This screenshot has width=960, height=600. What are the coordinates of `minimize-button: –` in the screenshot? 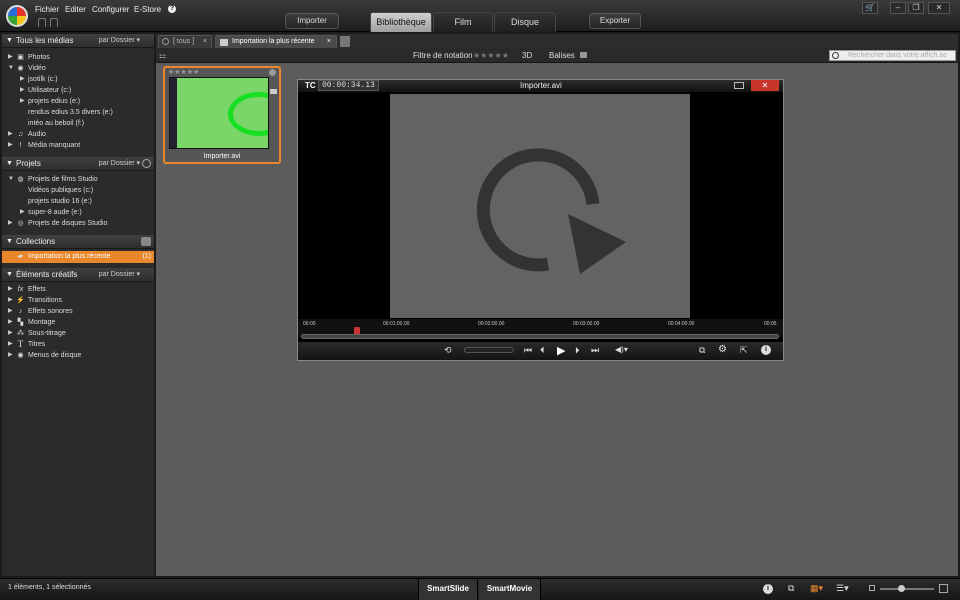 It's located at (898, 8).